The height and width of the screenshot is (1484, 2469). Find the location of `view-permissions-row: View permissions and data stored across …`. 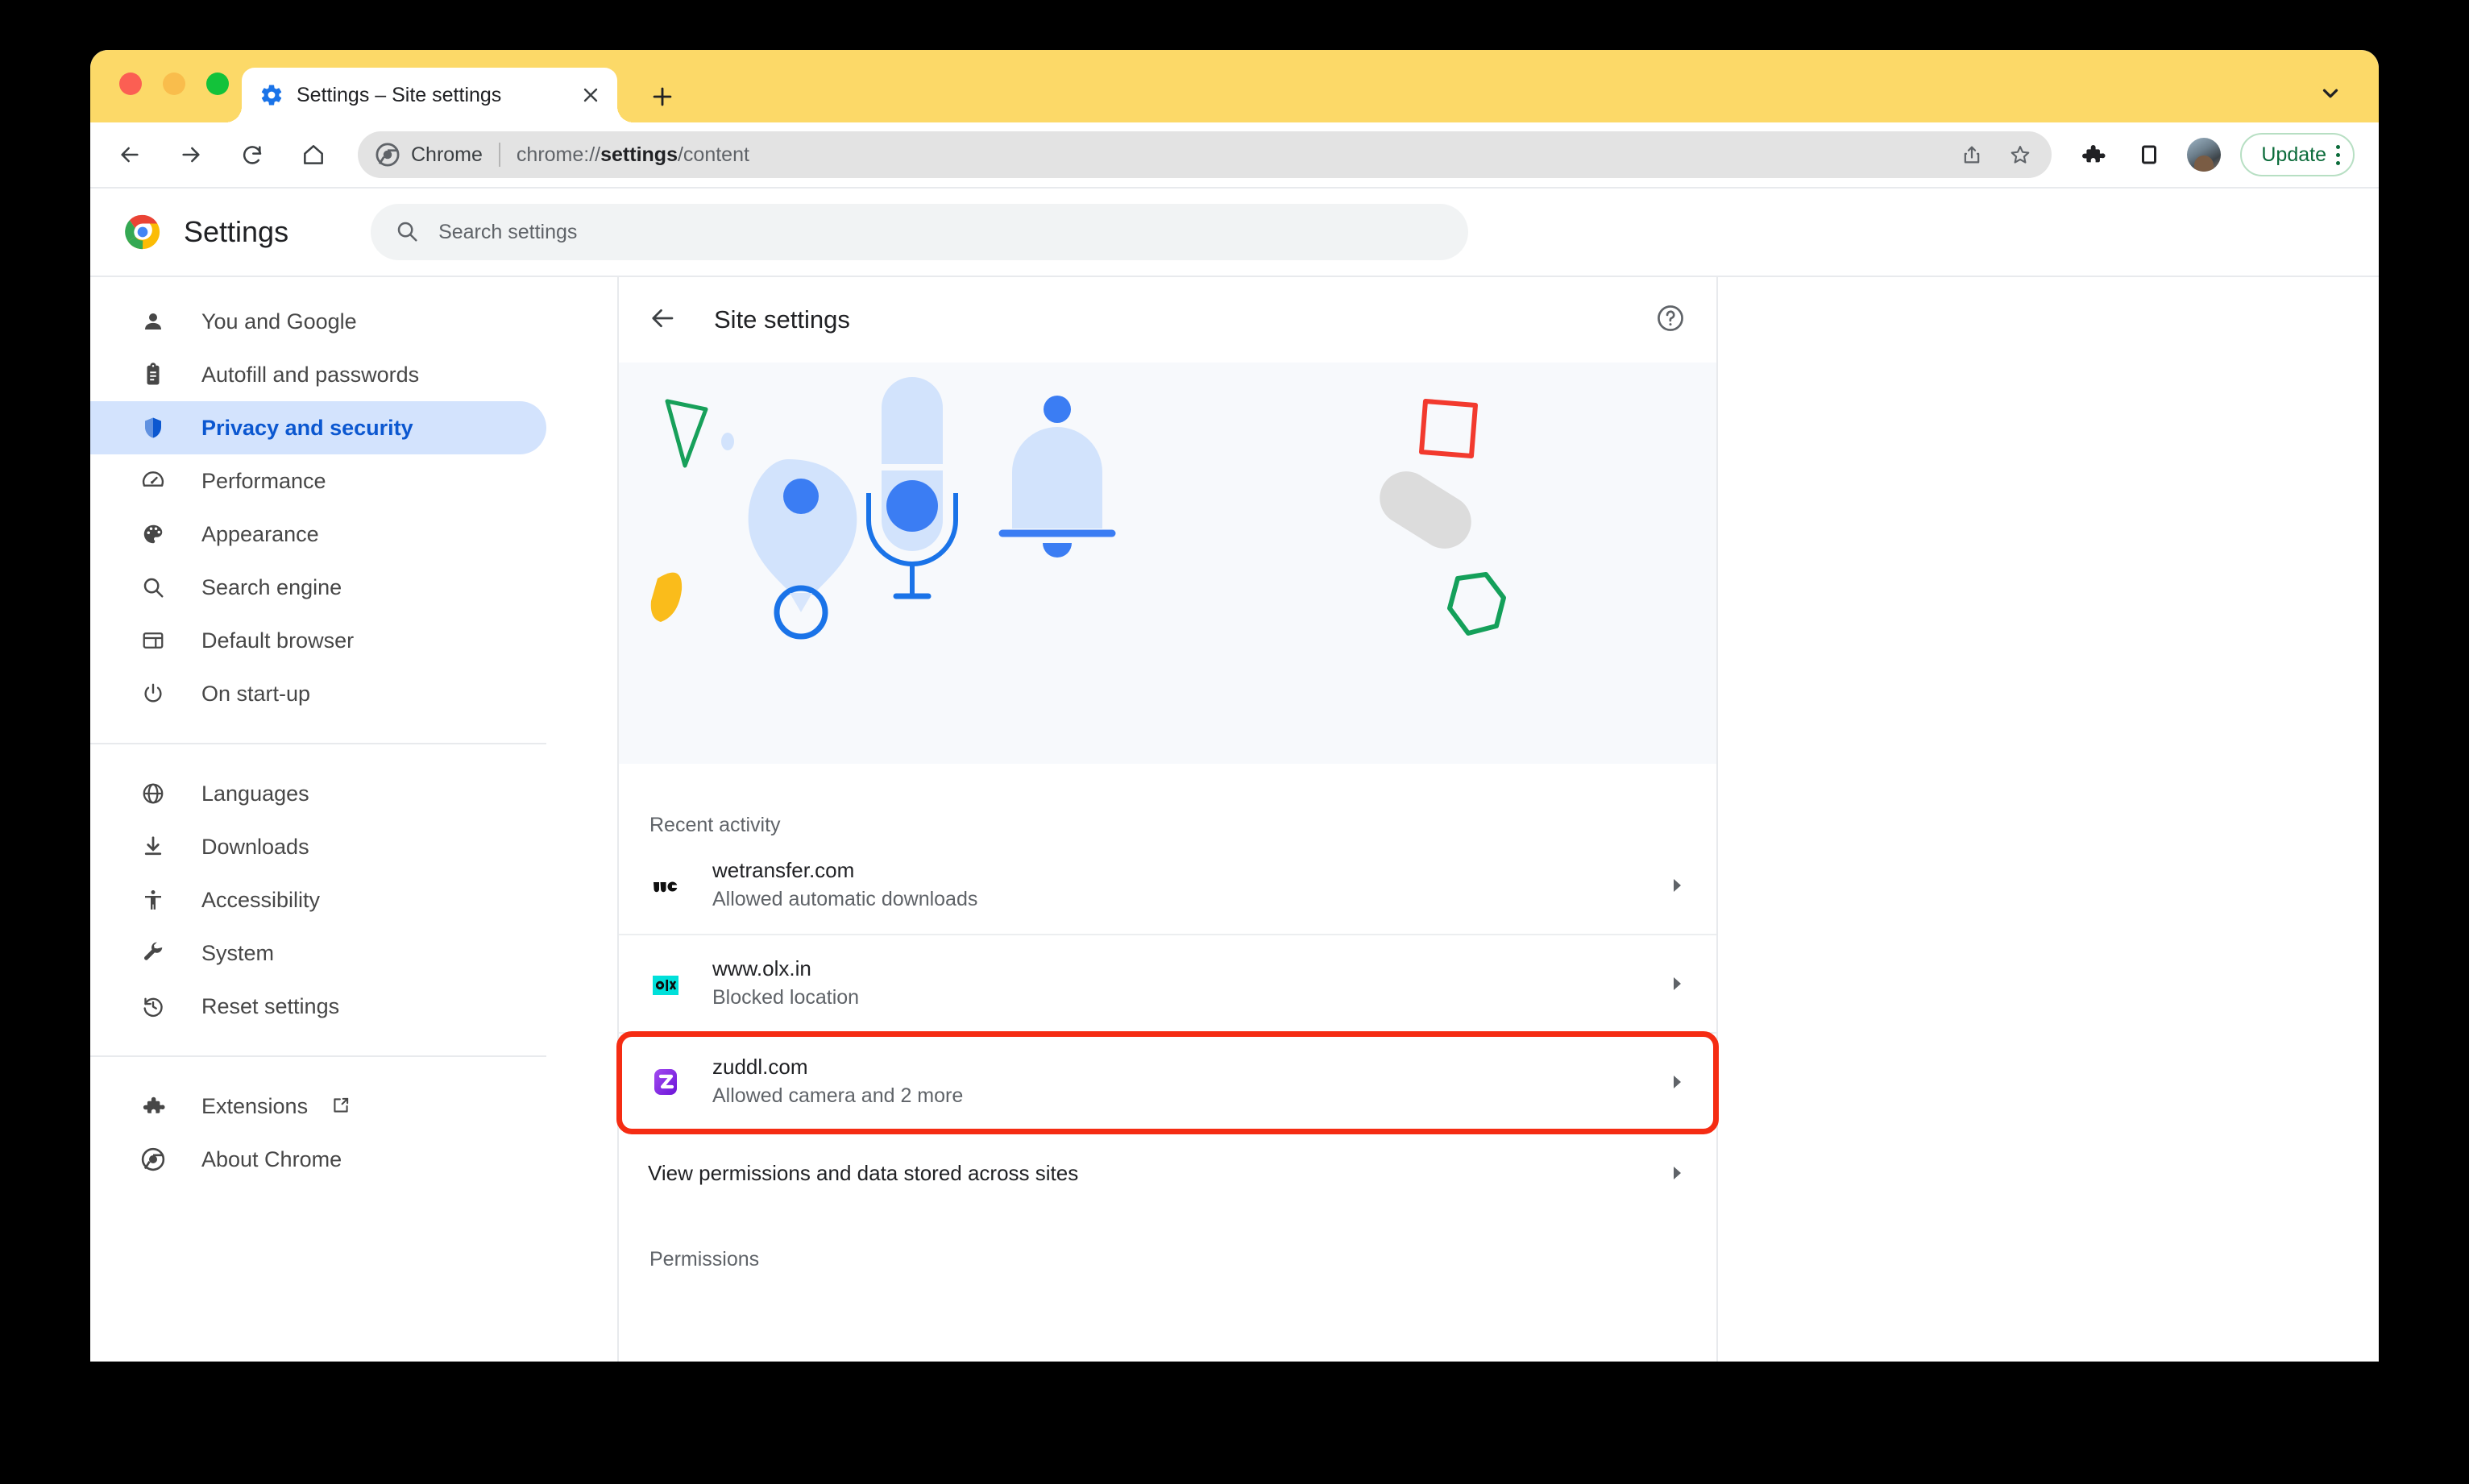

view-permissions-row: View permissions and data stored across … is located at coordinates (1167, 1173).